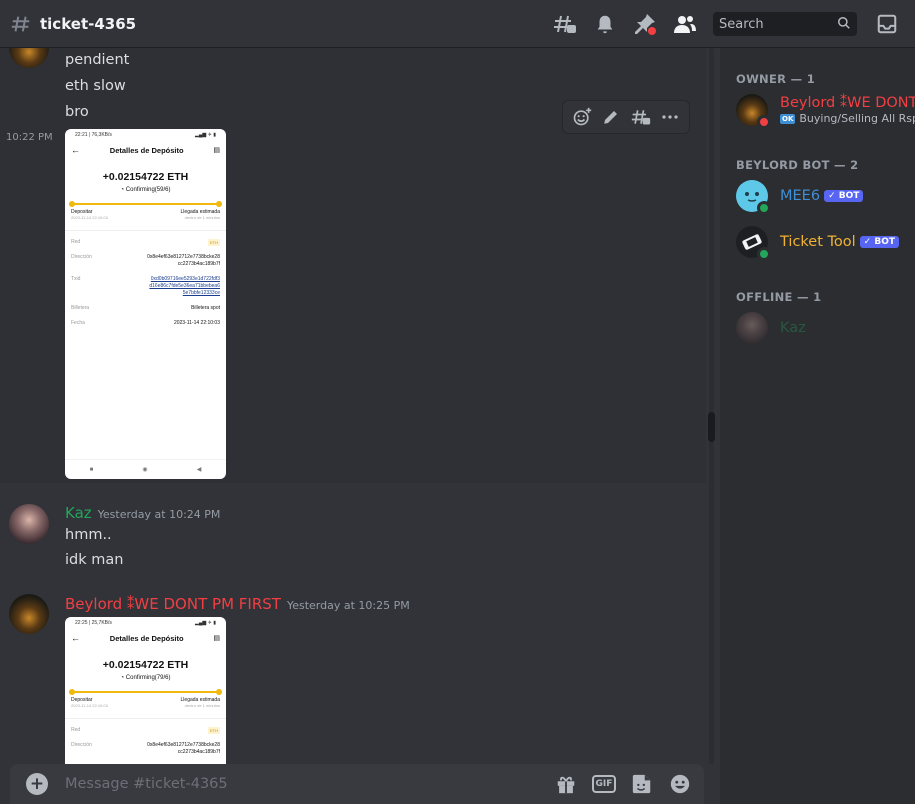 Image resolution: width=915 pixels, height=804 pixels. Describe the element at coordinates (78, 323) in the screenshot. I see `kv-key: Fecha` at that location.